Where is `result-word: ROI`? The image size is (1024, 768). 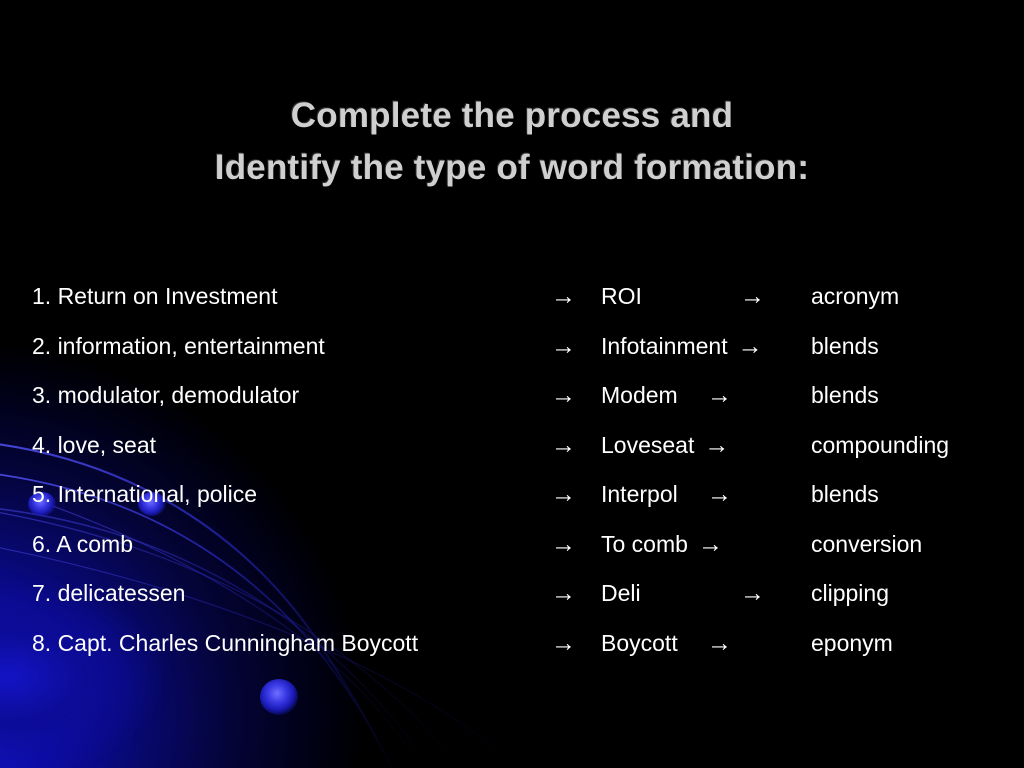
result-word: ROI is located at coordinates (621, 296).